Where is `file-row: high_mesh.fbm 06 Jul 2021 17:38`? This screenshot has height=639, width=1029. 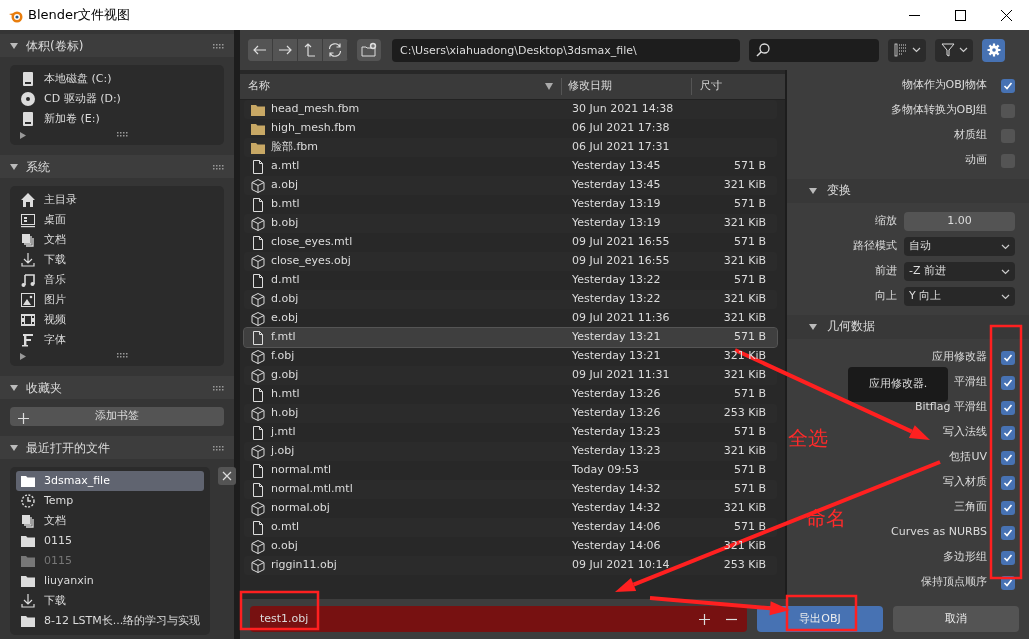
file-row: high_mesh.fbm 06 Jul 2021 17:38 is located at coordinates (510, 128).